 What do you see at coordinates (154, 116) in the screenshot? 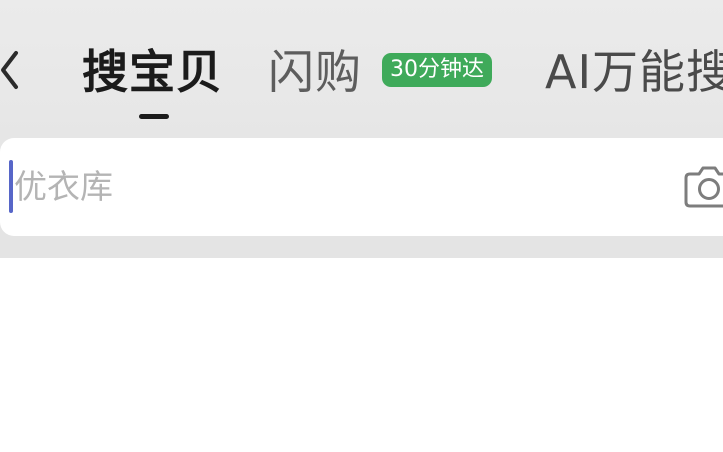
I see `active-tab-indicator` at bounding box center [154, 116].